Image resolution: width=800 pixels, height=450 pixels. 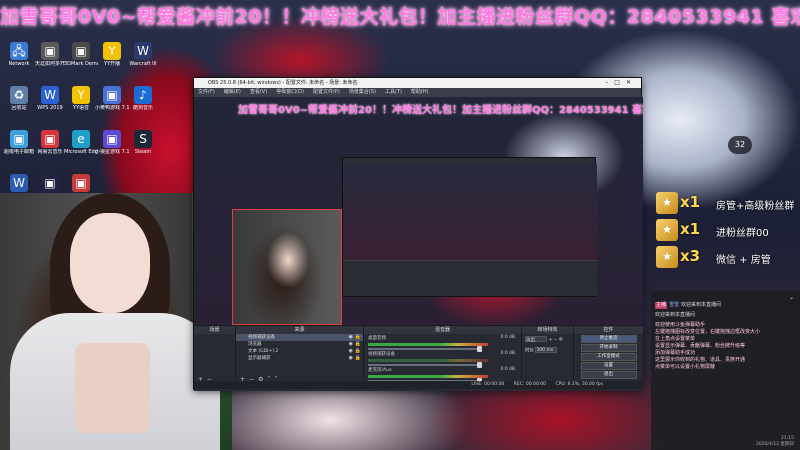 What do you see at coordinates (112, 103) in the screenshot?
I see `desktop-icon: ▣ 小黄鸭游戏 7.1` at bounding box center [112, 103].